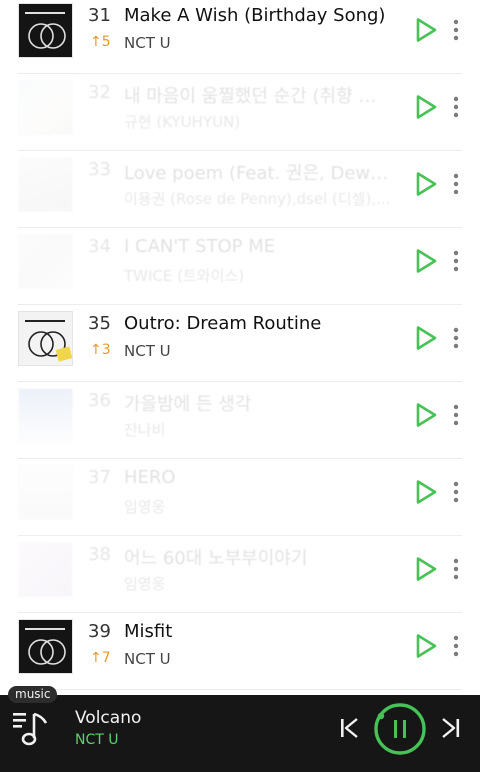  Describe the element at coordinates (240, 497) in the screenshot. I see `chart-row: 37 HERO 임영웅` at that location.